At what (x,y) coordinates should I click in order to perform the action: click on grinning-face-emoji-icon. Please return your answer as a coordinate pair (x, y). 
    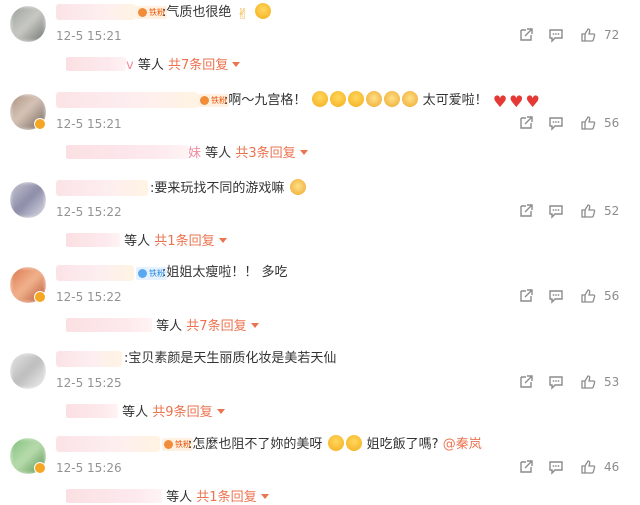
    Looking at the image, I should click on (263, 11).